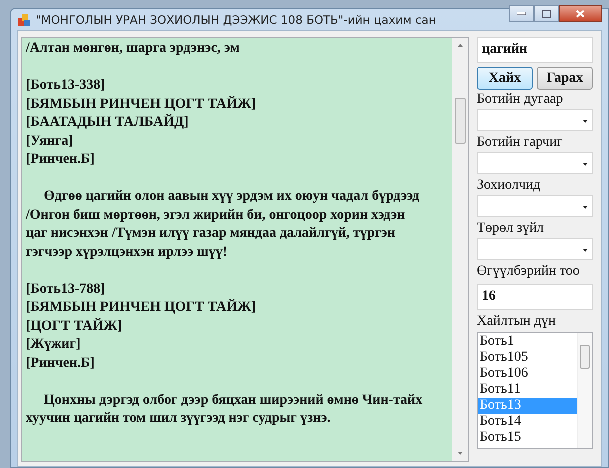 The width and height of the screenshot is (609, 468). I want to click on field-label: Ботийн гарчиг, so click(520, 143).